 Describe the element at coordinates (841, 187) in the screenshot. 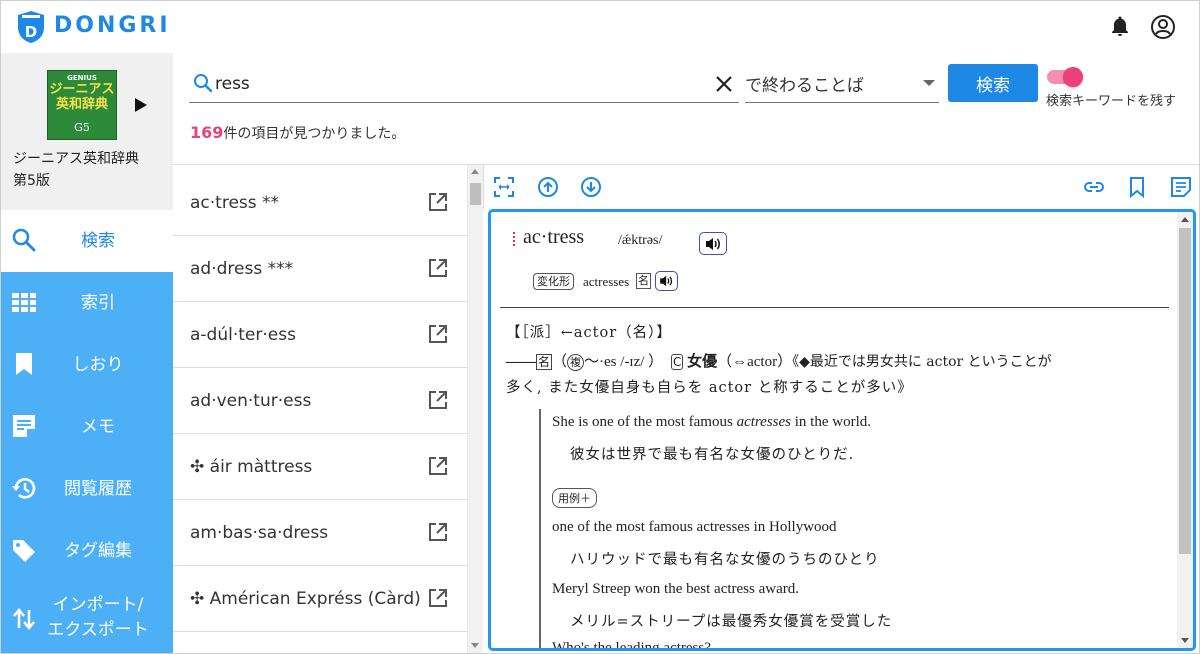

I see `detail-toolbar` at that location.